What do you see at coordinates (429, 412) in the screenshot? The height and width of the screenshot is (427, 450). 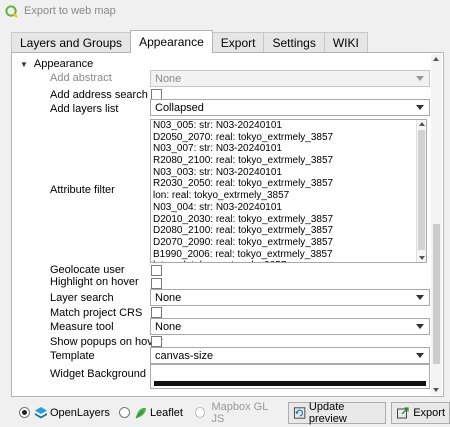 I see `export-label: Export` at bounding box center [429, 412].